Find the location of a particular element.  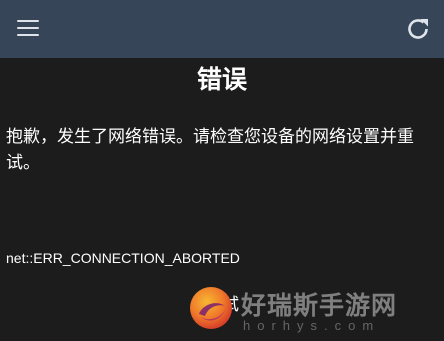

menu-button is located at coordinates (28, 29).